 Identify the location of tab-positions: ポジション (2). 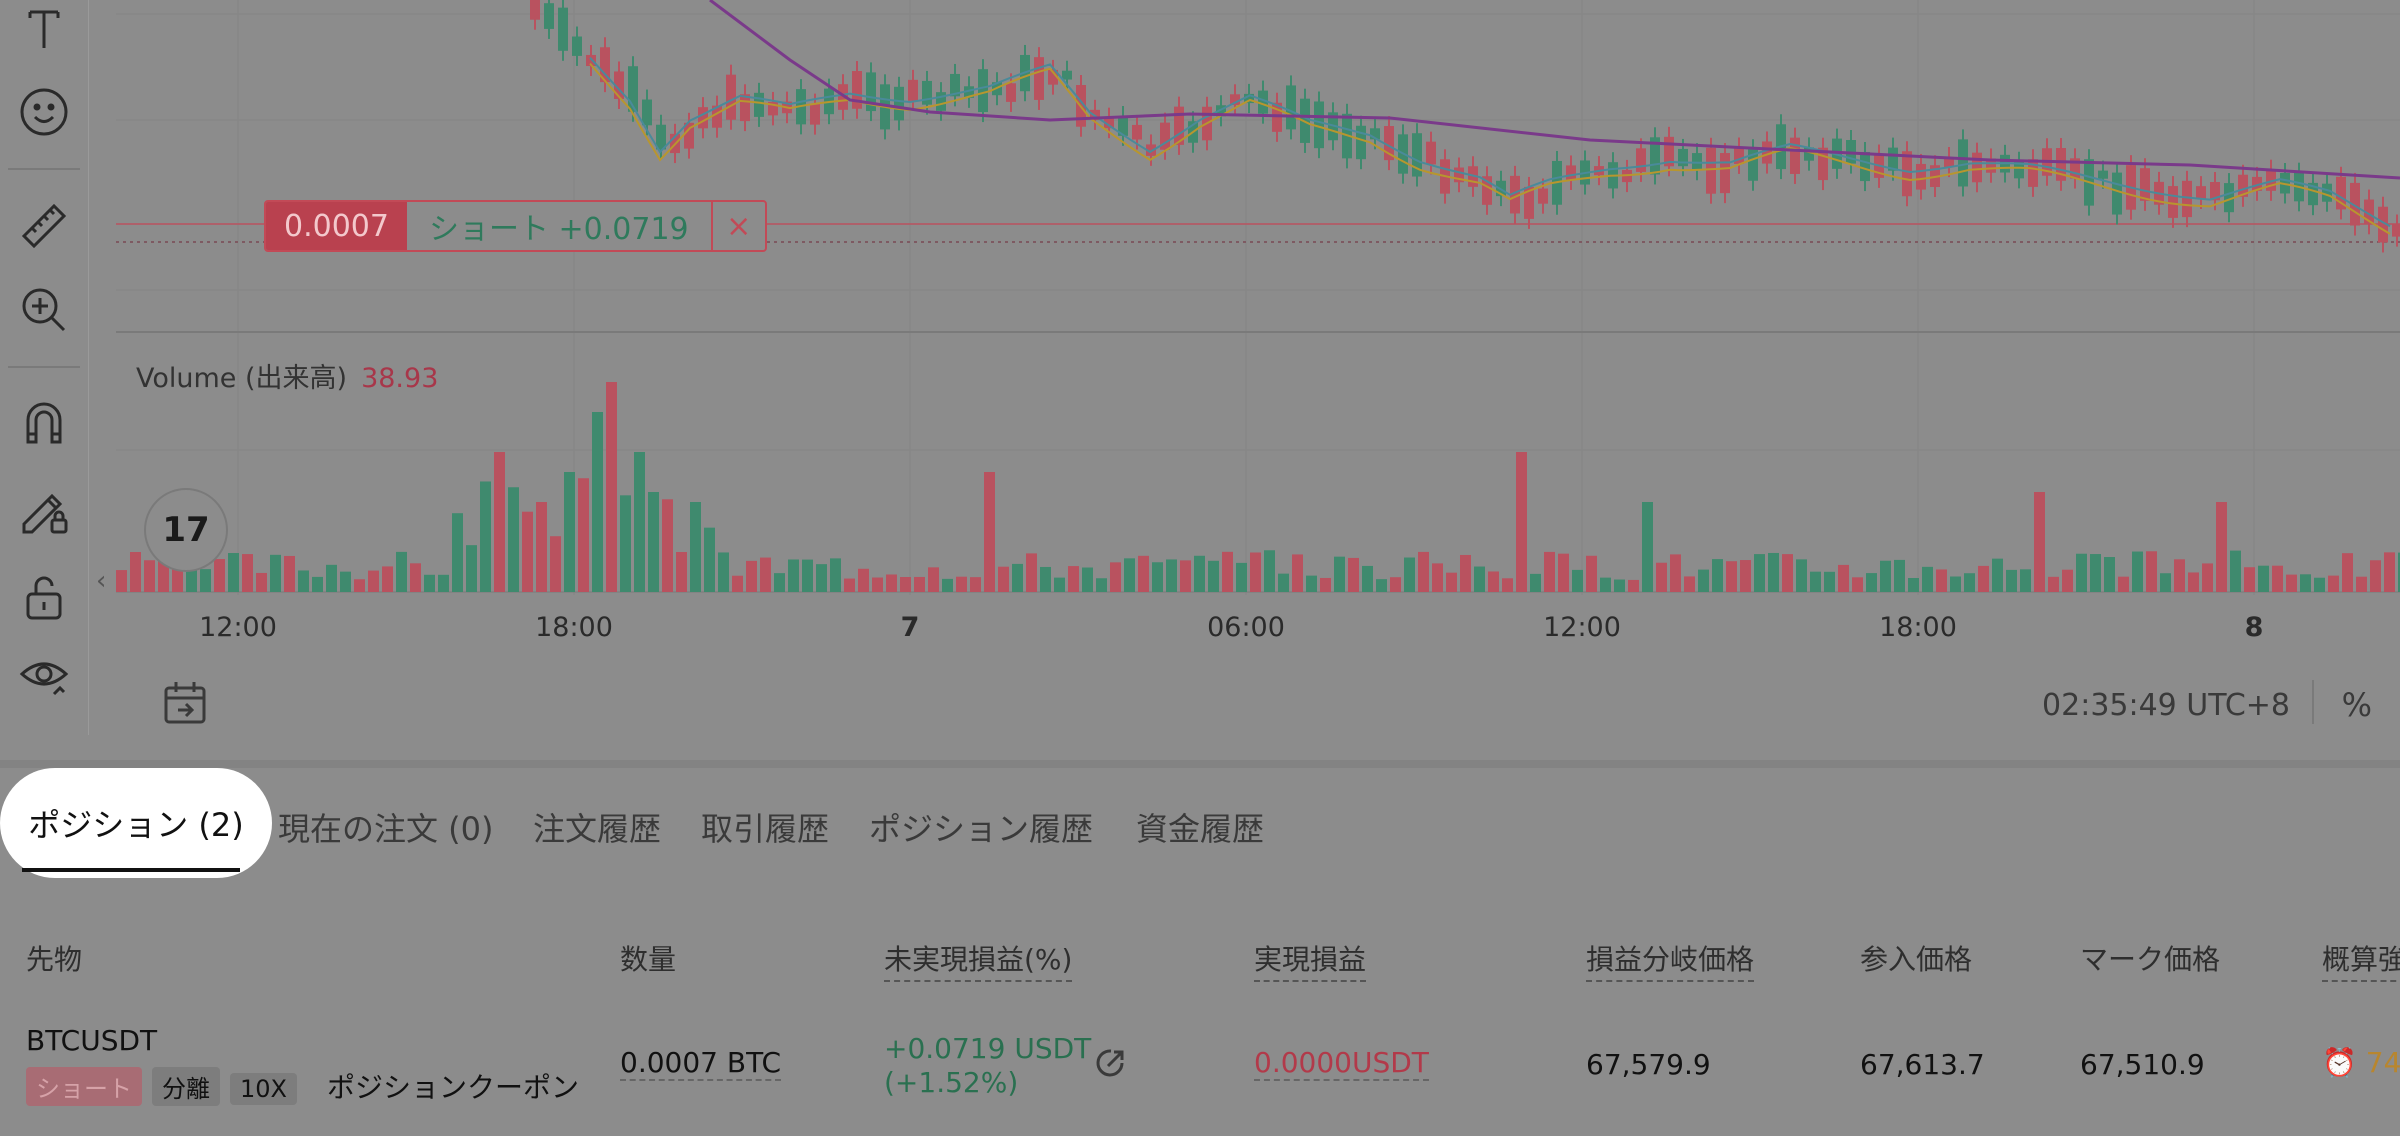
(136, 823).